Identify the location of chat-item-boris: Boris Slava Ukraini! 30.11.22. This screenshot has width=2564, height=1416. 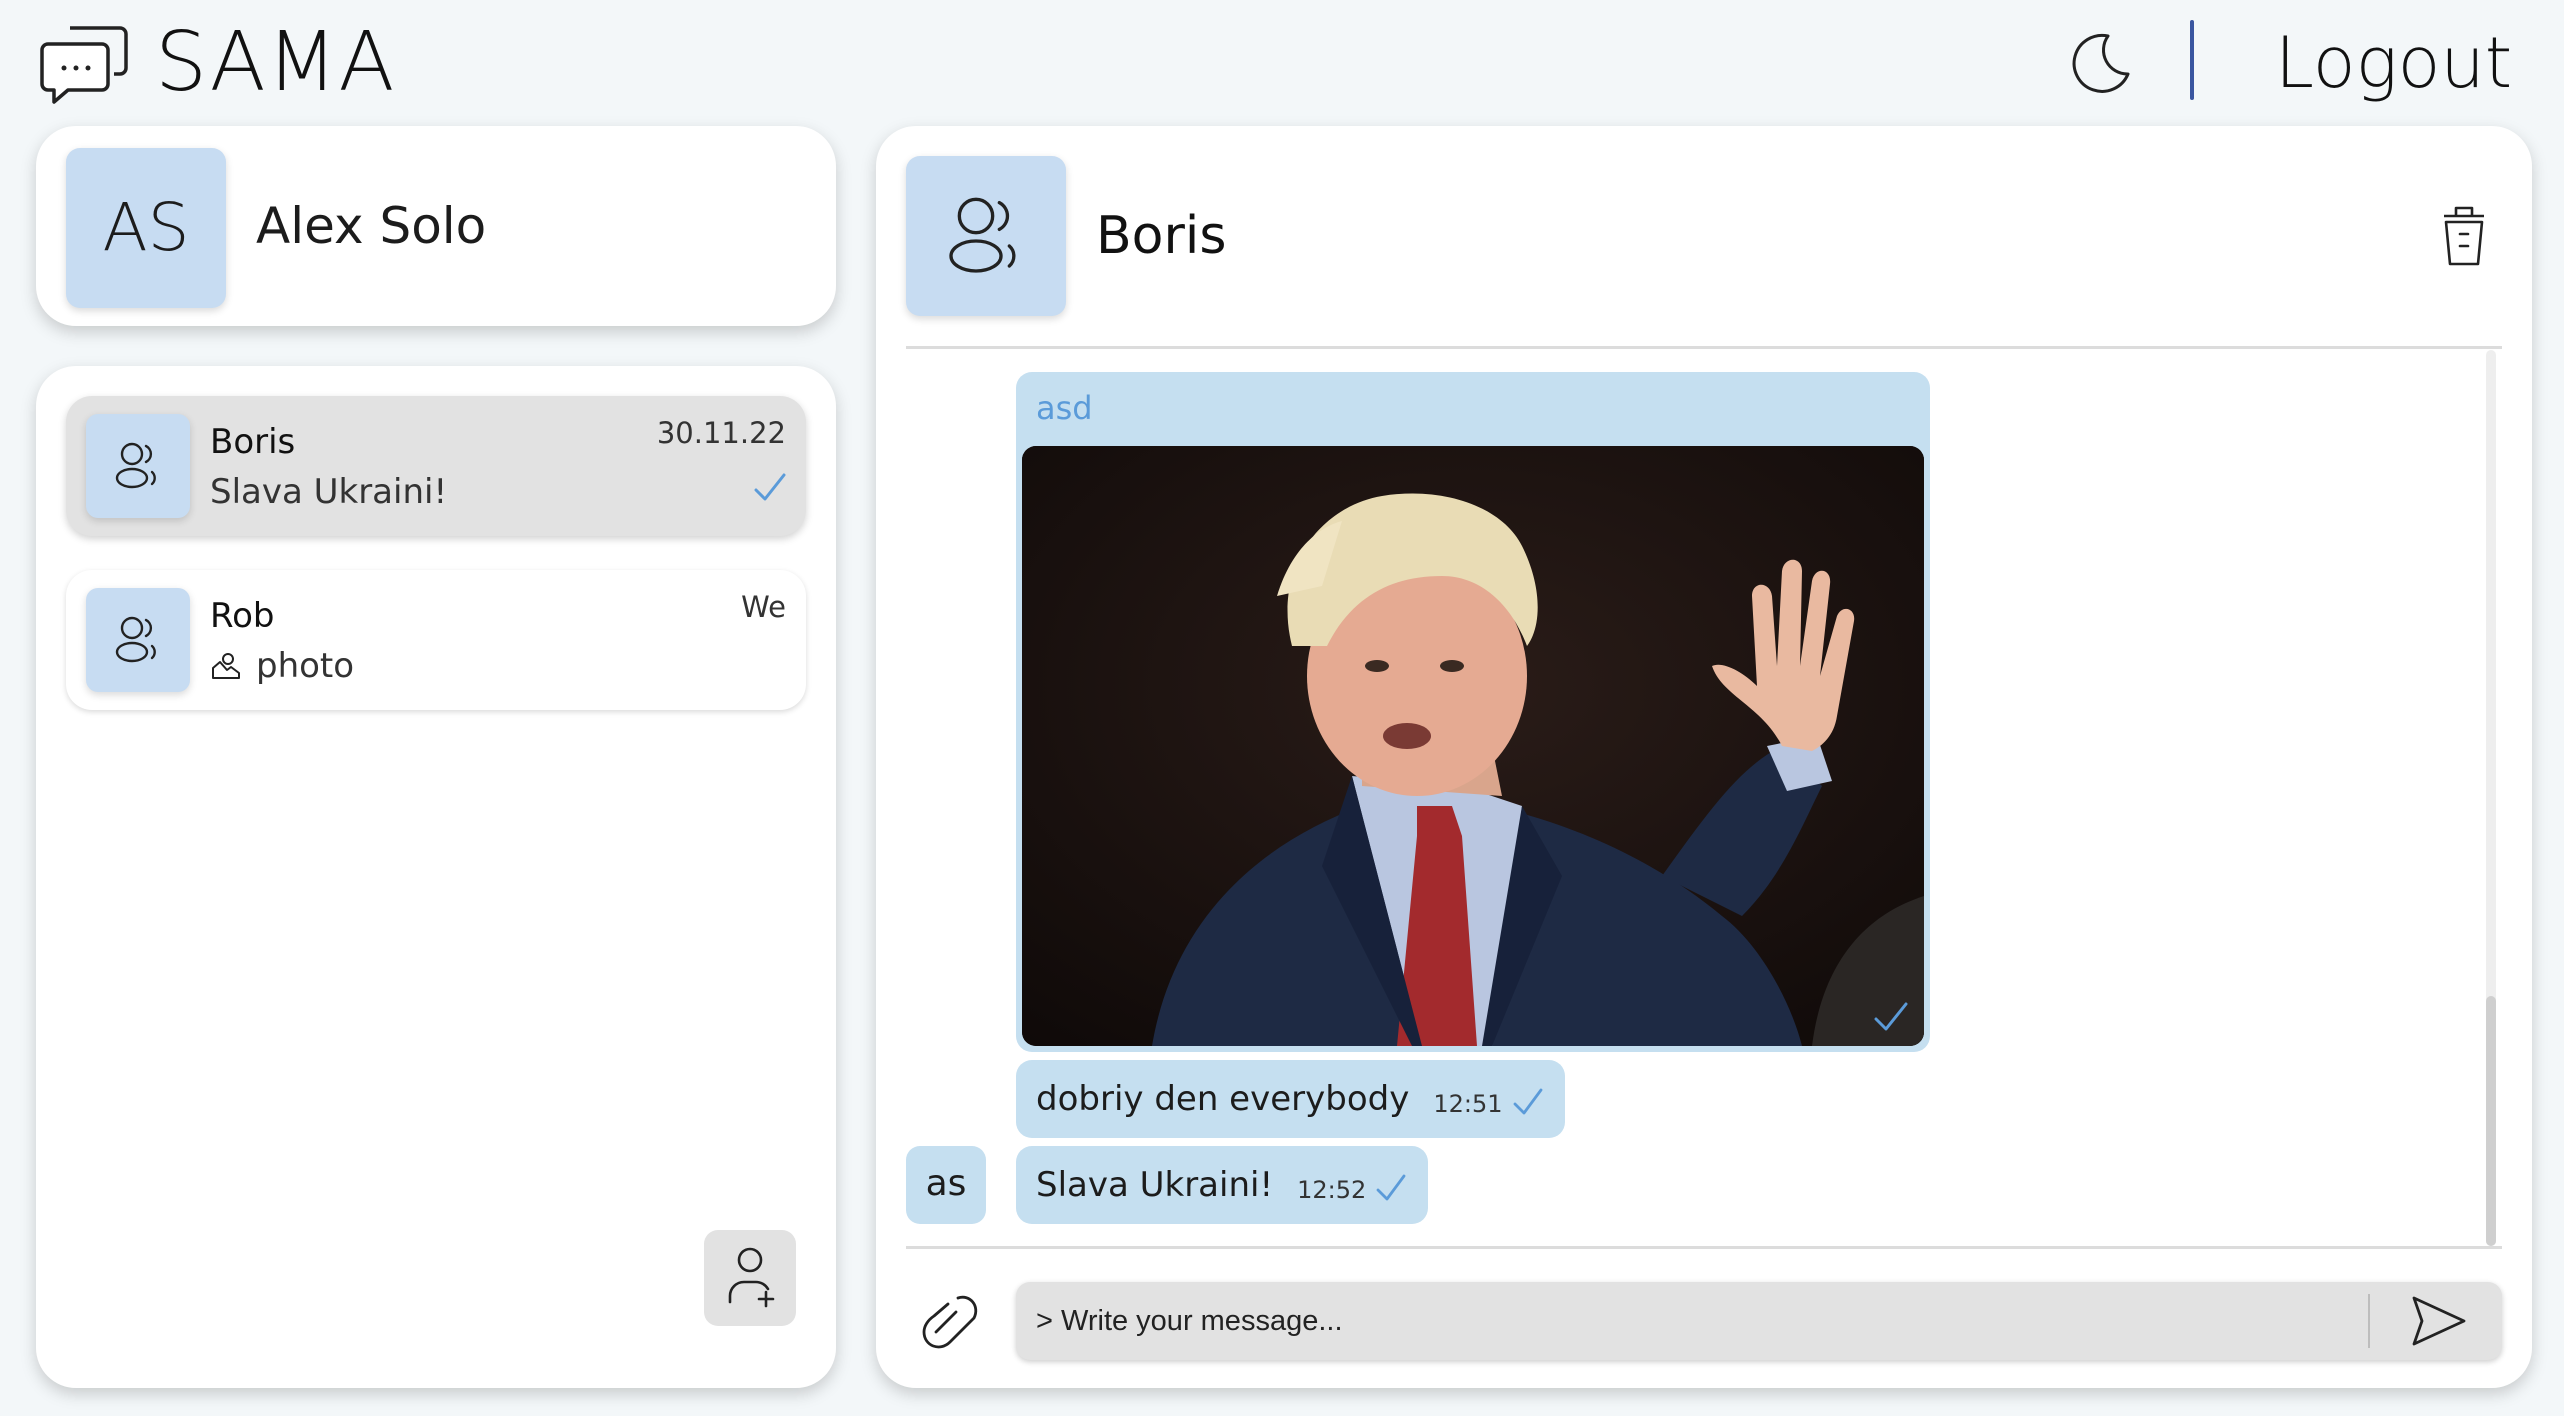
(436, 466).